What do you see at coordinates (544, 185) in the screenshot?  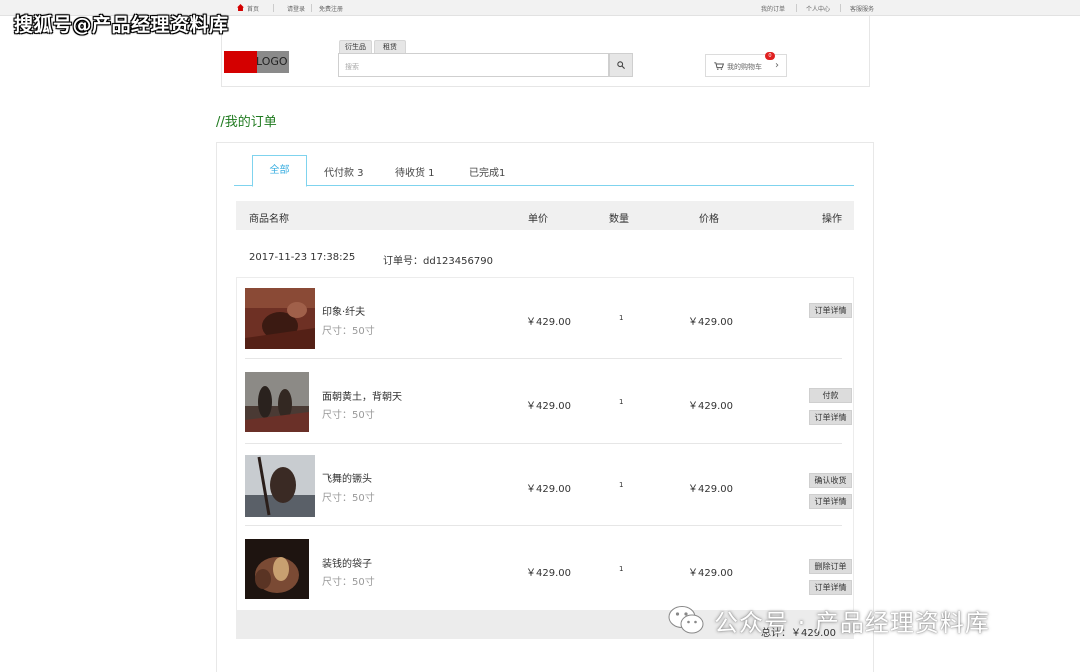 I see `tab-underline` at bounding box center [544, 185].